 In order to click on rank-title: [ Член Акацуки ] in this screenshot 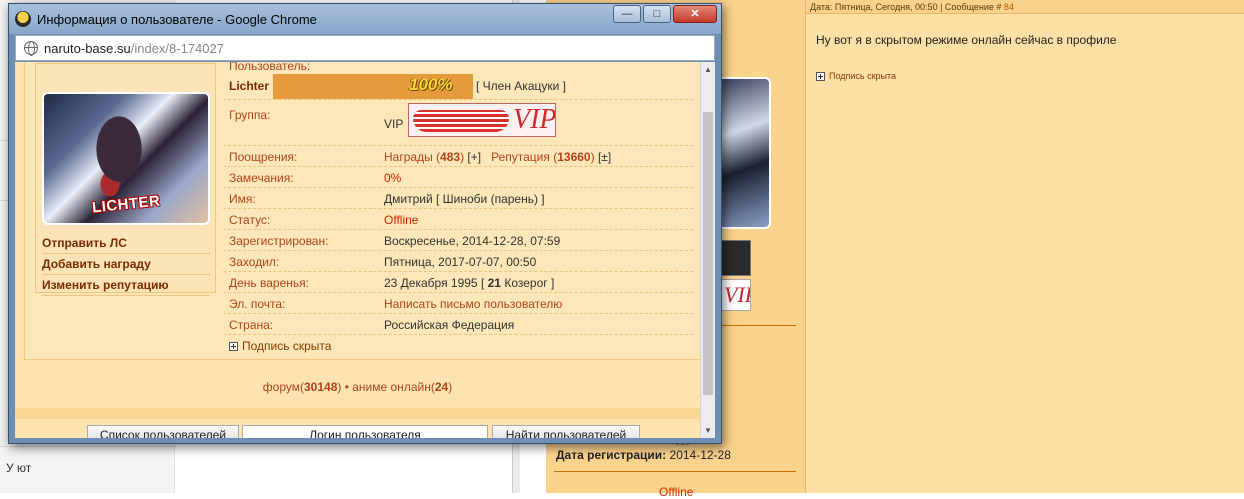, I will do `click(521, 86)`.